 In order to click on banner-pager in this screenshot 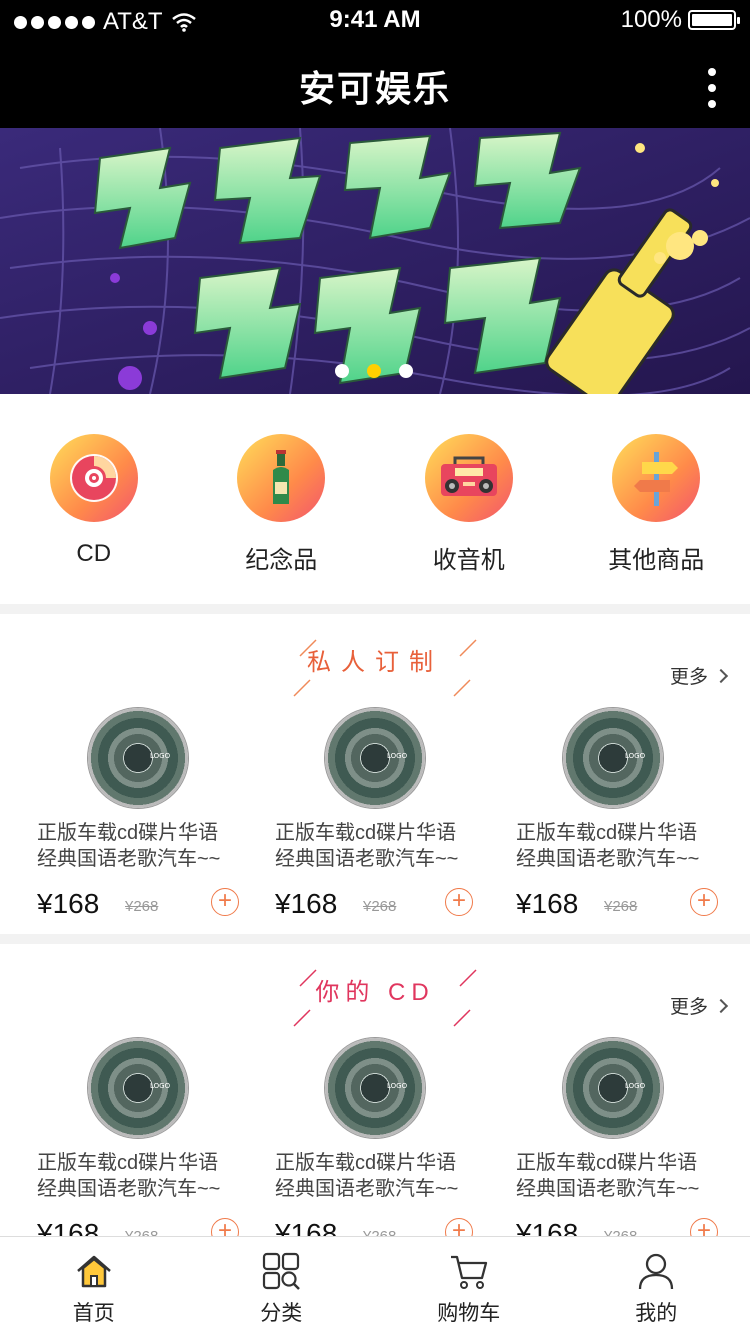, I will do `click(374, 371)`.